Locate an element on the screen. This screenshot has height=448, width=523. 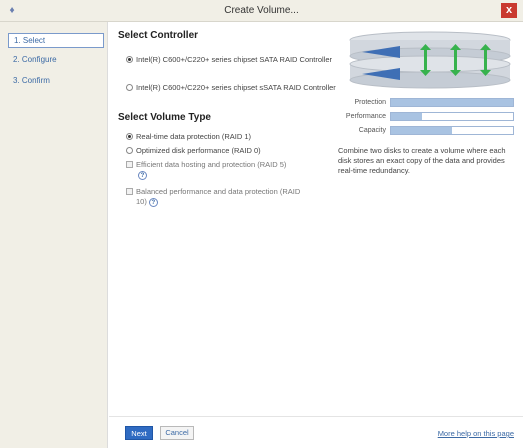
protection-bar is located at coordinates (452, 102).